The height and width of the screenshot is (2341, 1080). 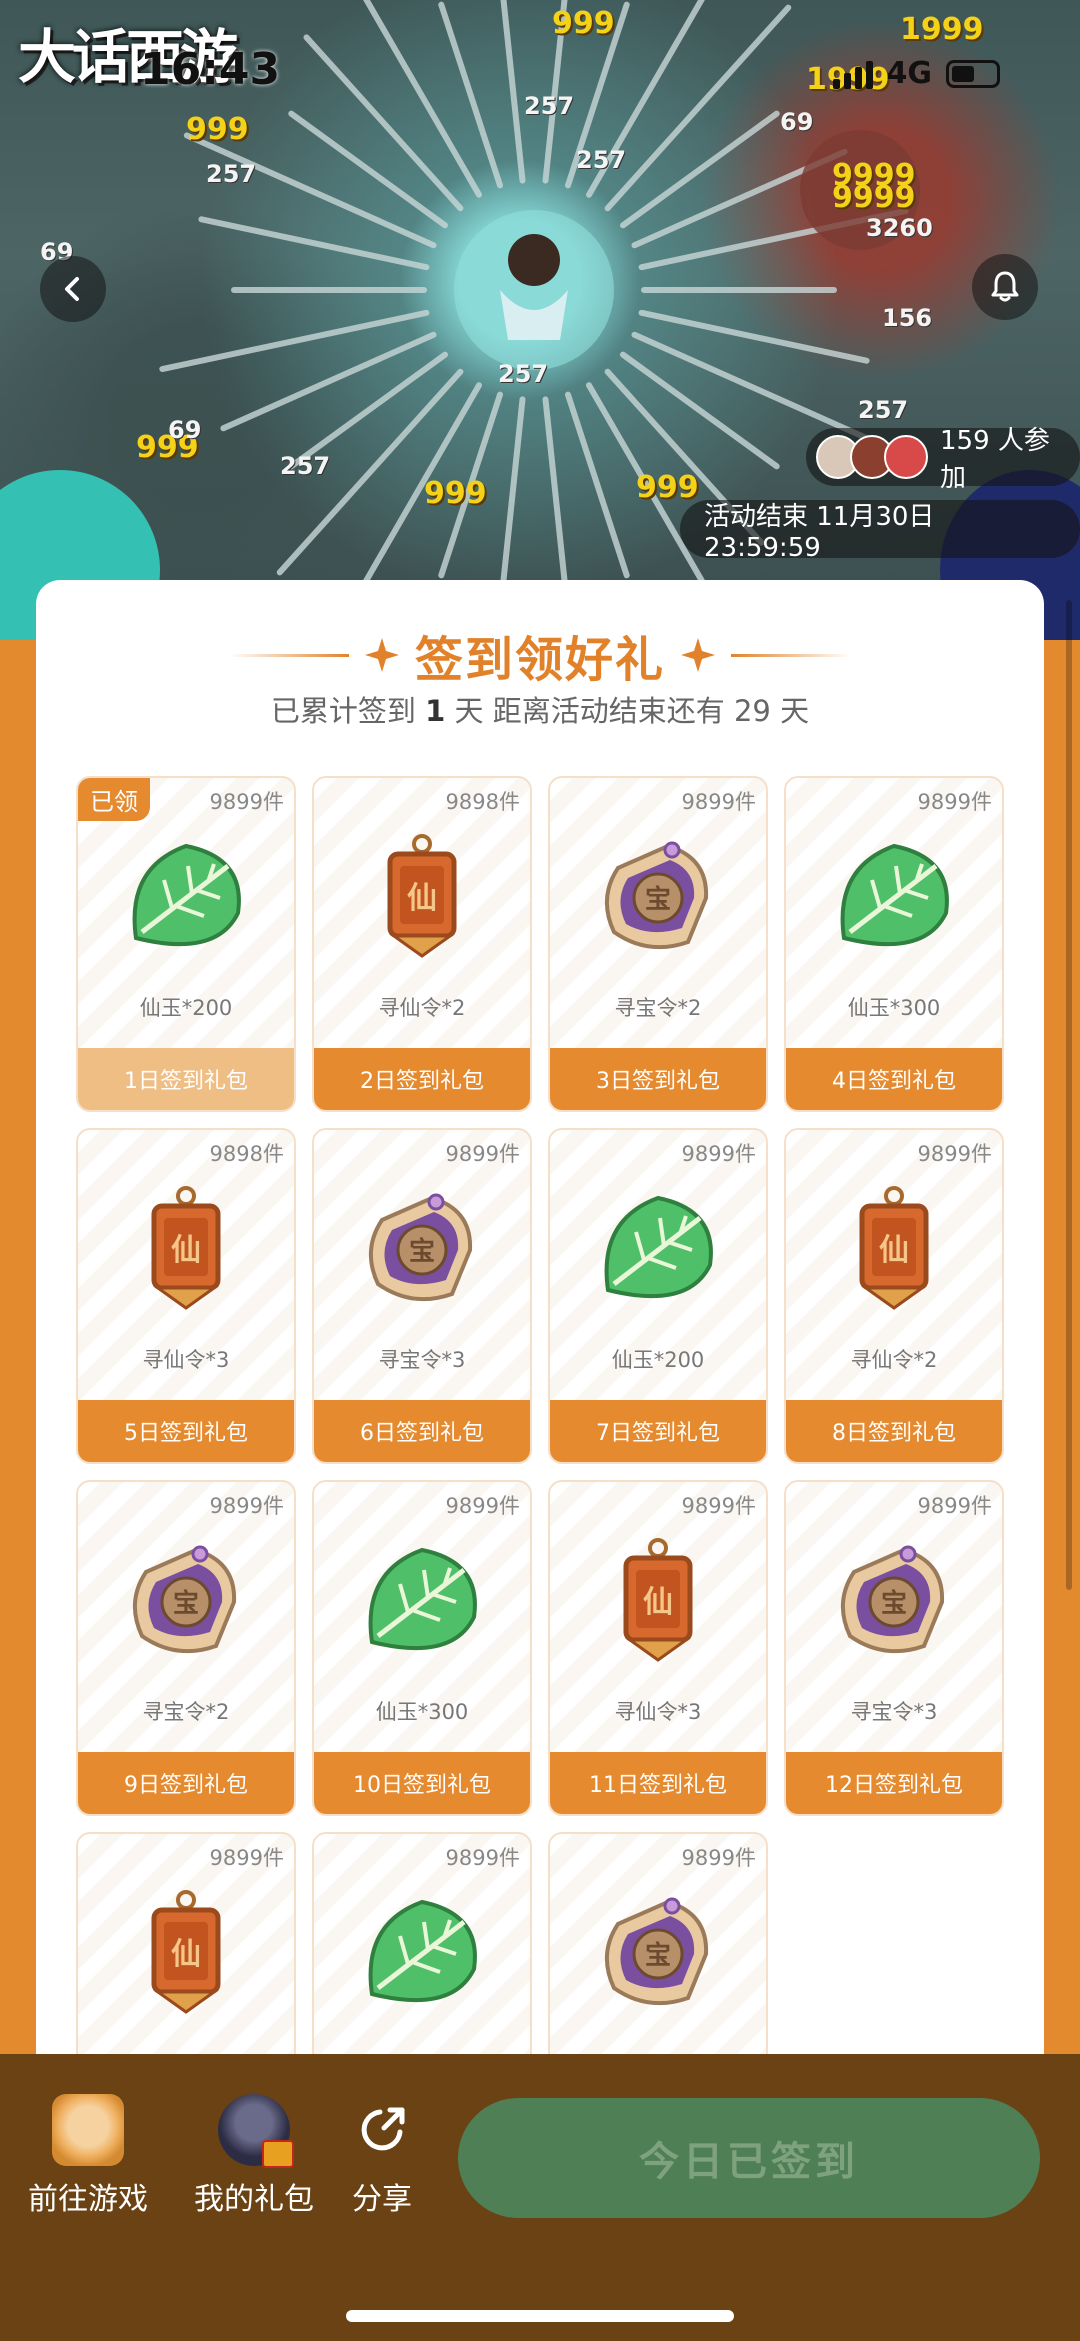 What do you see at coordinates (539, 660) in the screenshot?
I see `section-title: 签到领好礼` at bounding box center [539, 660].